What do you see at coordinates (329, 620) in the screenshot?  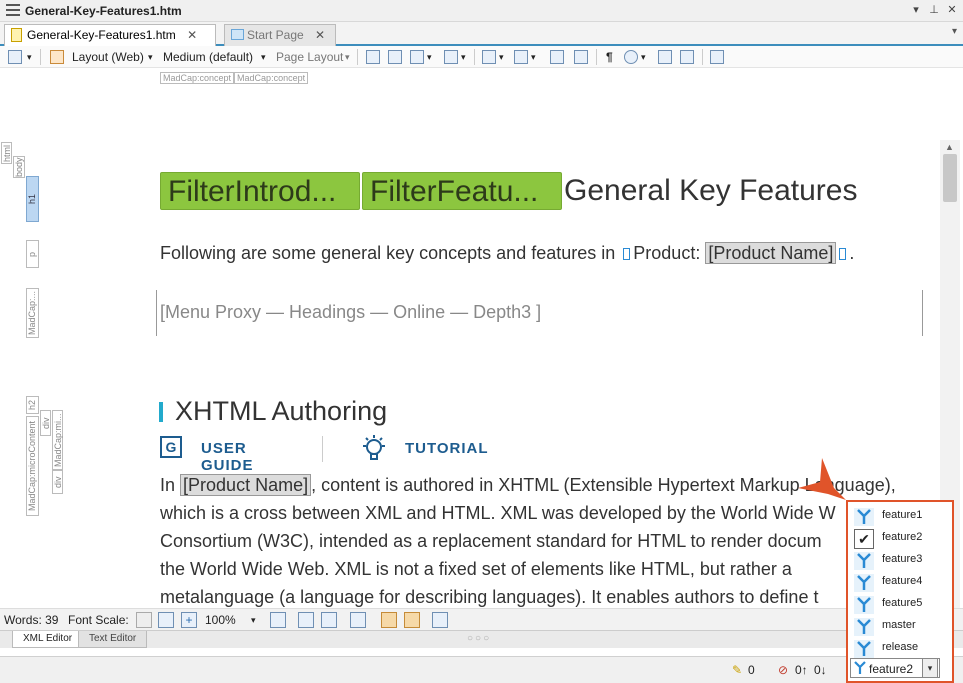 I see `span-bars-button` at bounding box center [329, 620].